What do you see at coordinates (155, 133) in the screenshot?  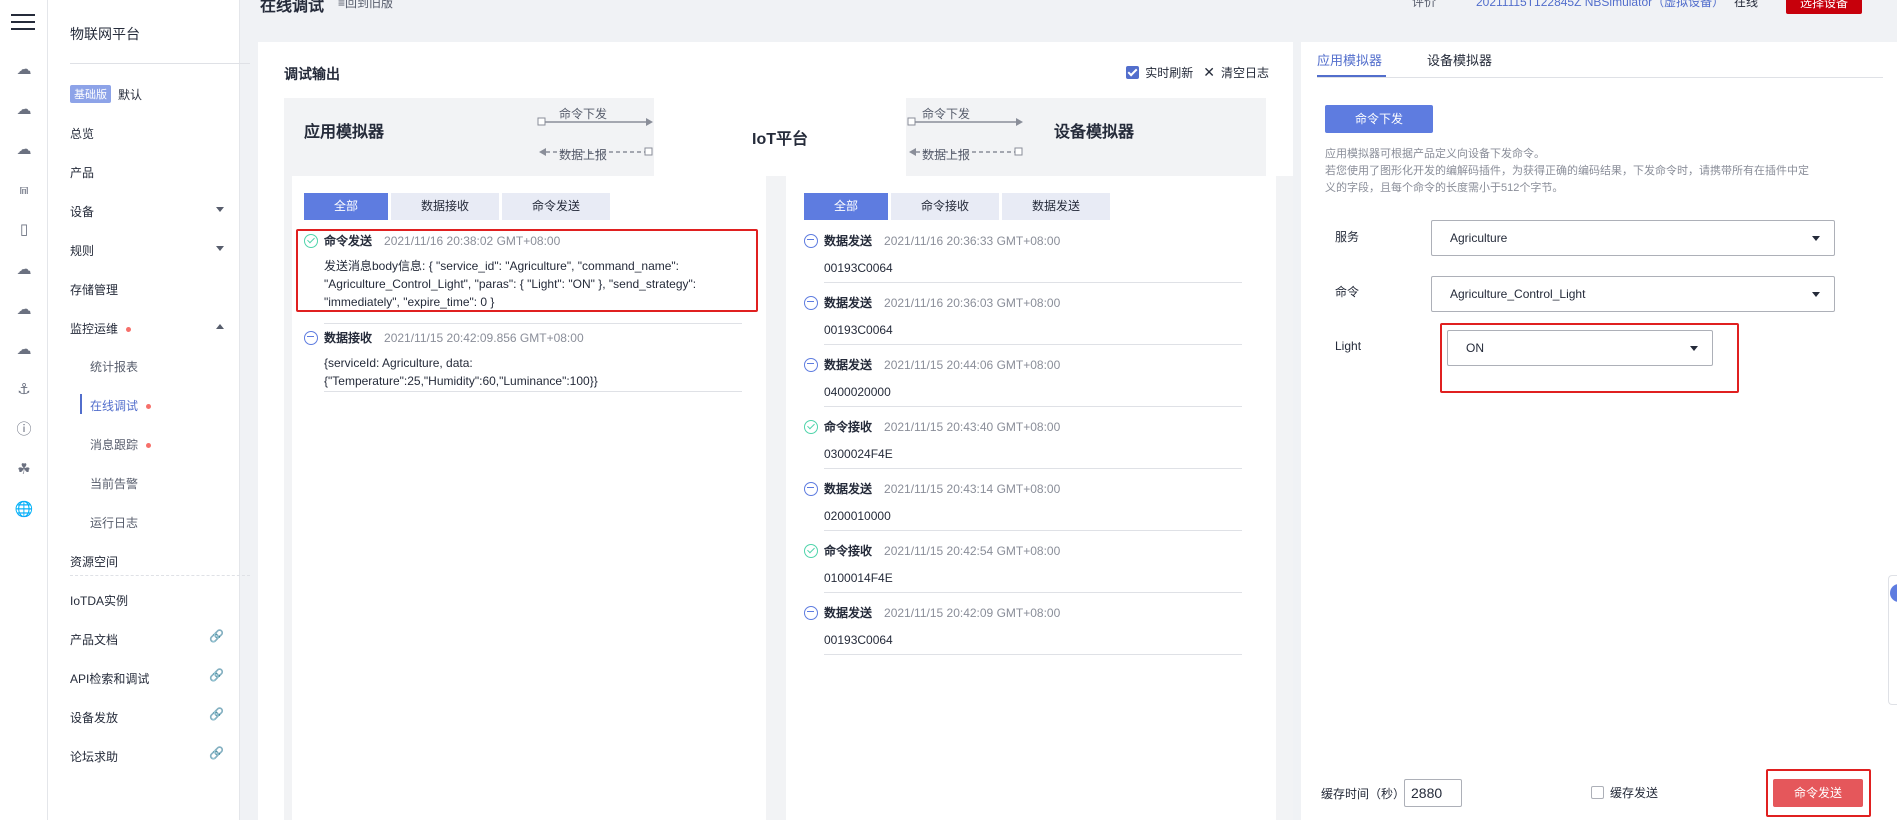 I see `sidebar-item-overview: 总览` at bounding box center [155, 133].